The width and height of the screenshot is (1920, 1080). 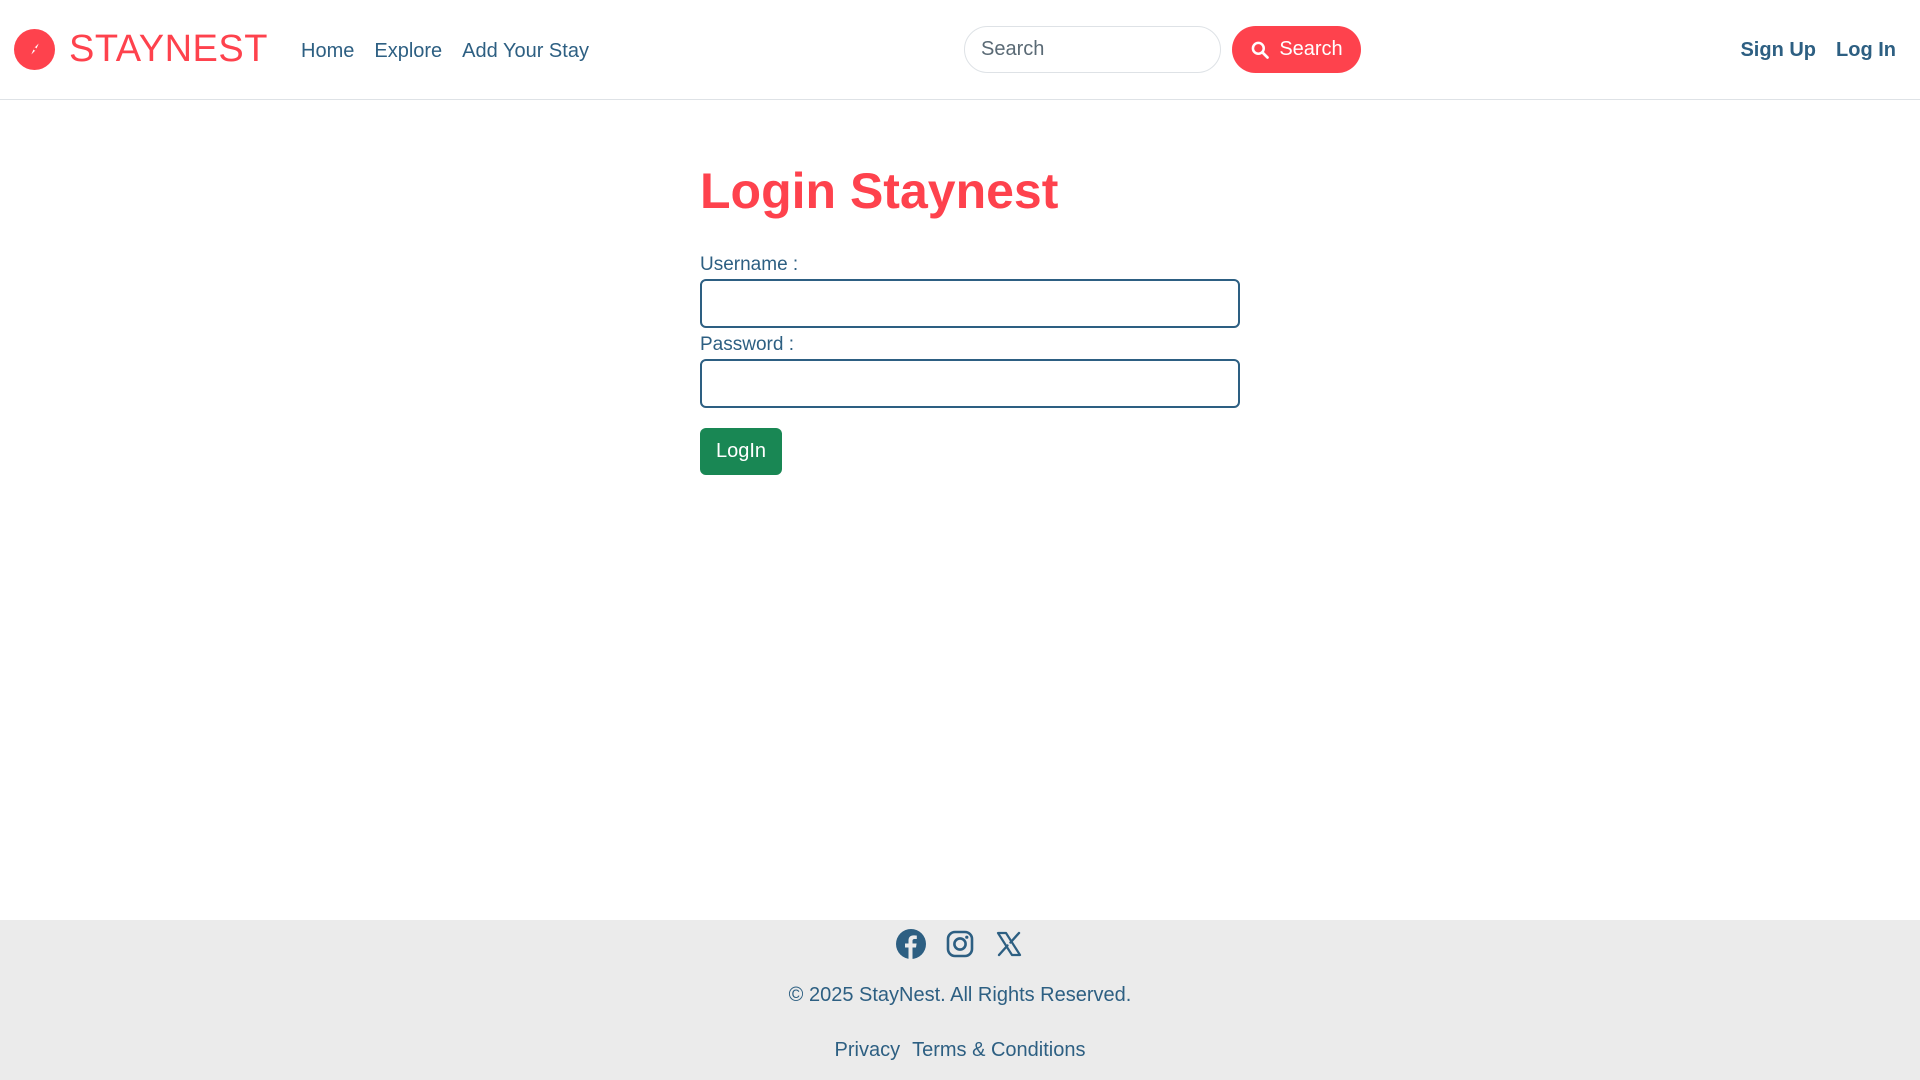 I want to click on social-links, so click(x=960, y=944).